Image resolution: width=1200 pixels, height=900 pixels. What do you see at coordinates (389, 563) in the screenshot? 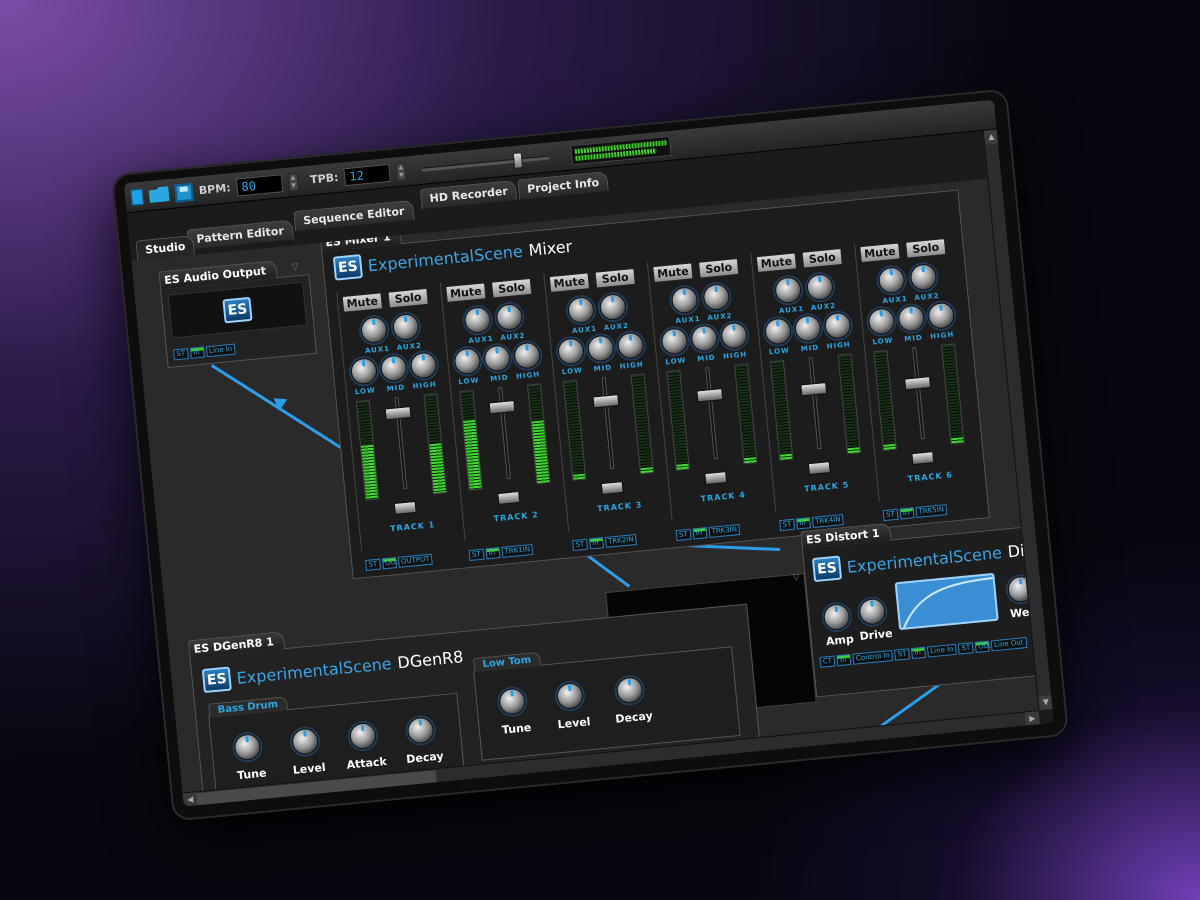
I see `port-io: Out` at bounding box center [389, 563].